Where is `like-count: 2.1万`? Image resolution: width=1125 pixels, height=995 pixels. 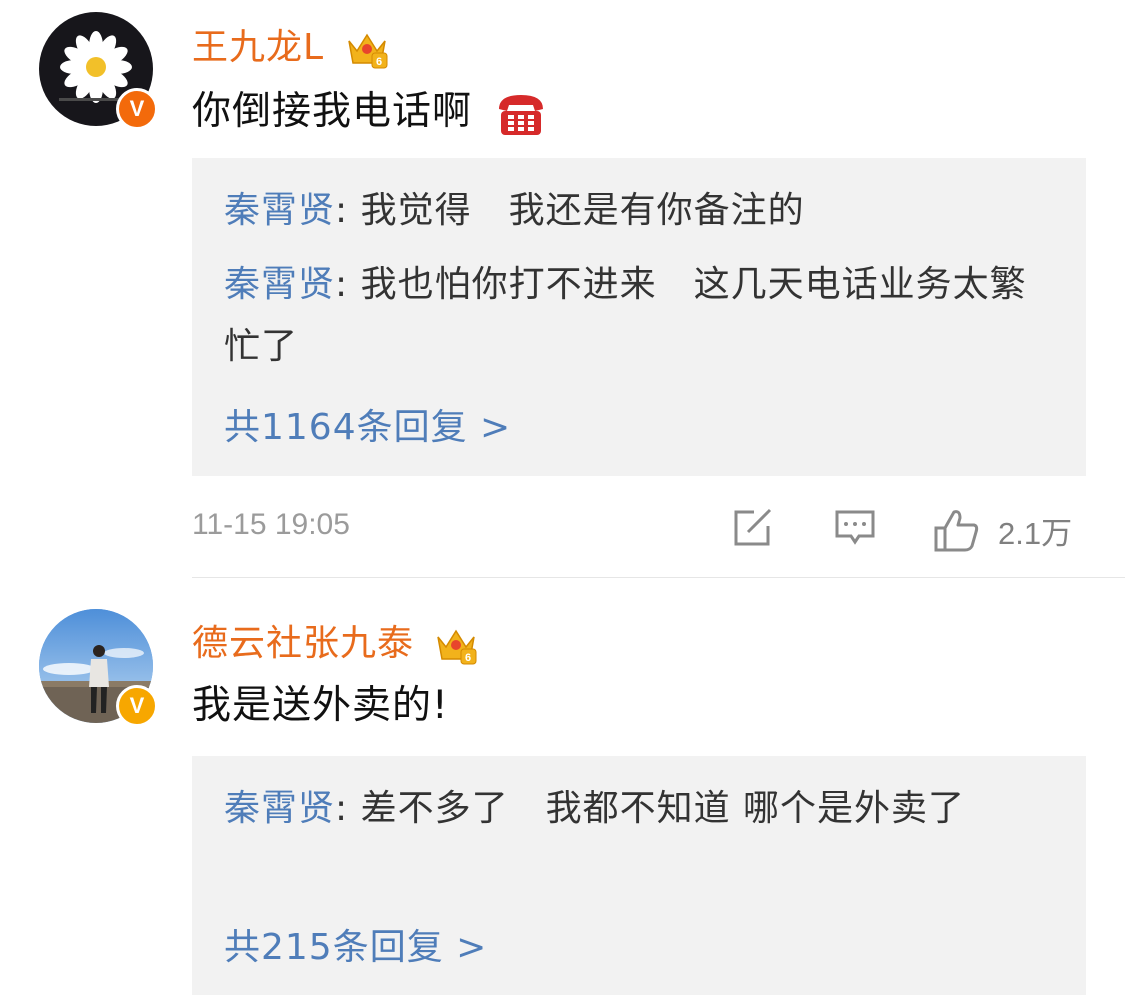 like-count: 2.1万 is located at coordinates (1035, 533).